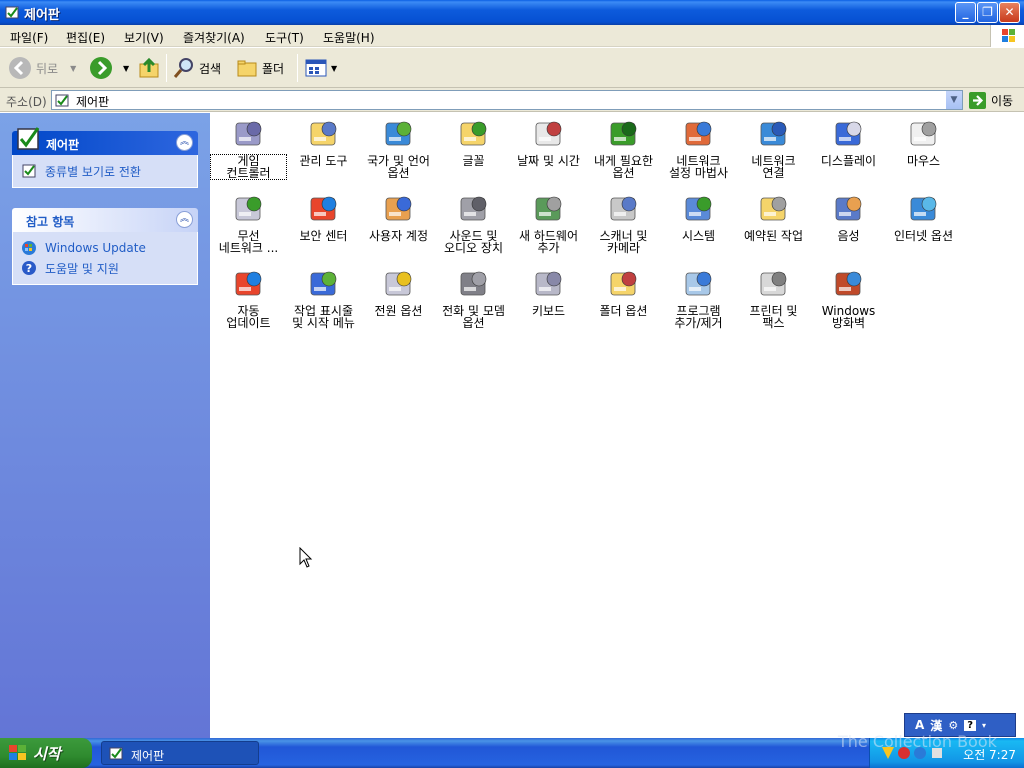  Describe the element at coordinates (773, 133) in the screenshot. I see `network-globe-icon` at that location.